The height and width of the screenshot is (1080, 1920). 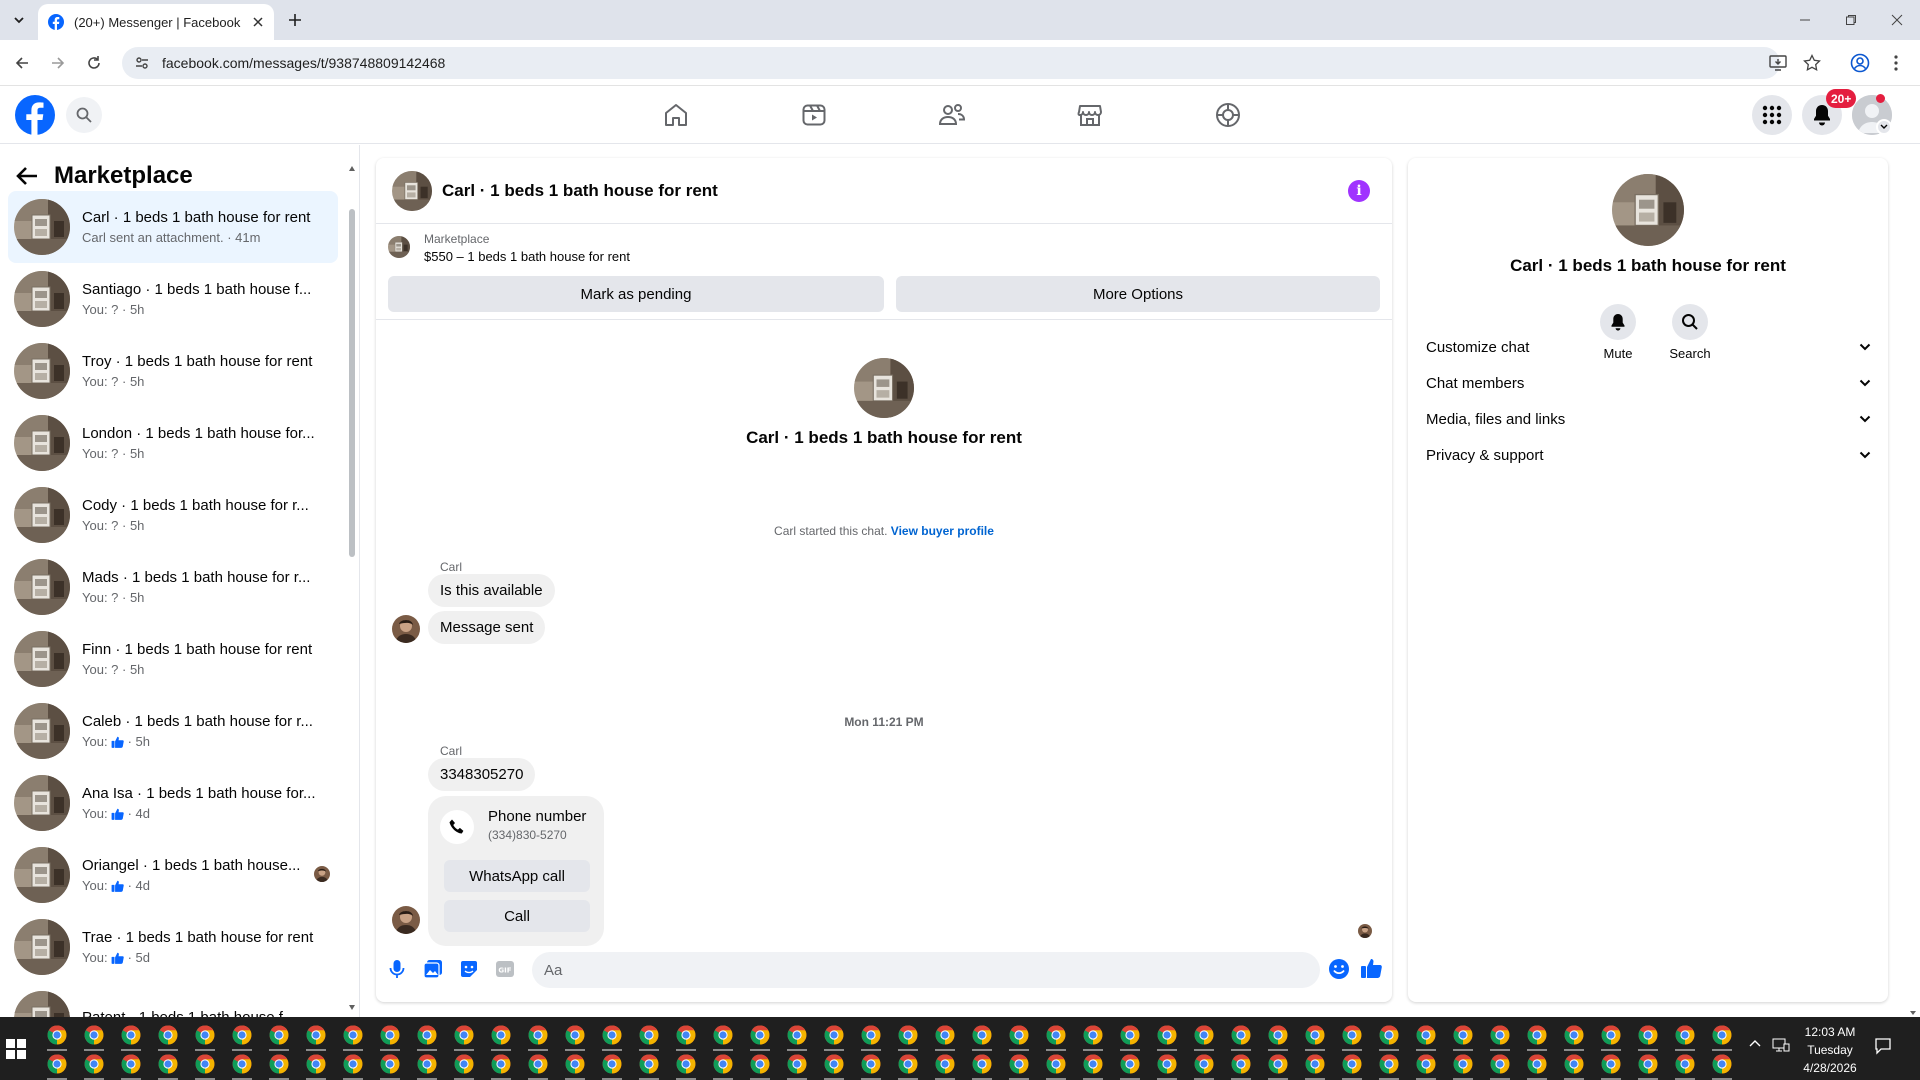 I want to click on profile-icon, so click(x=1860, y=63).